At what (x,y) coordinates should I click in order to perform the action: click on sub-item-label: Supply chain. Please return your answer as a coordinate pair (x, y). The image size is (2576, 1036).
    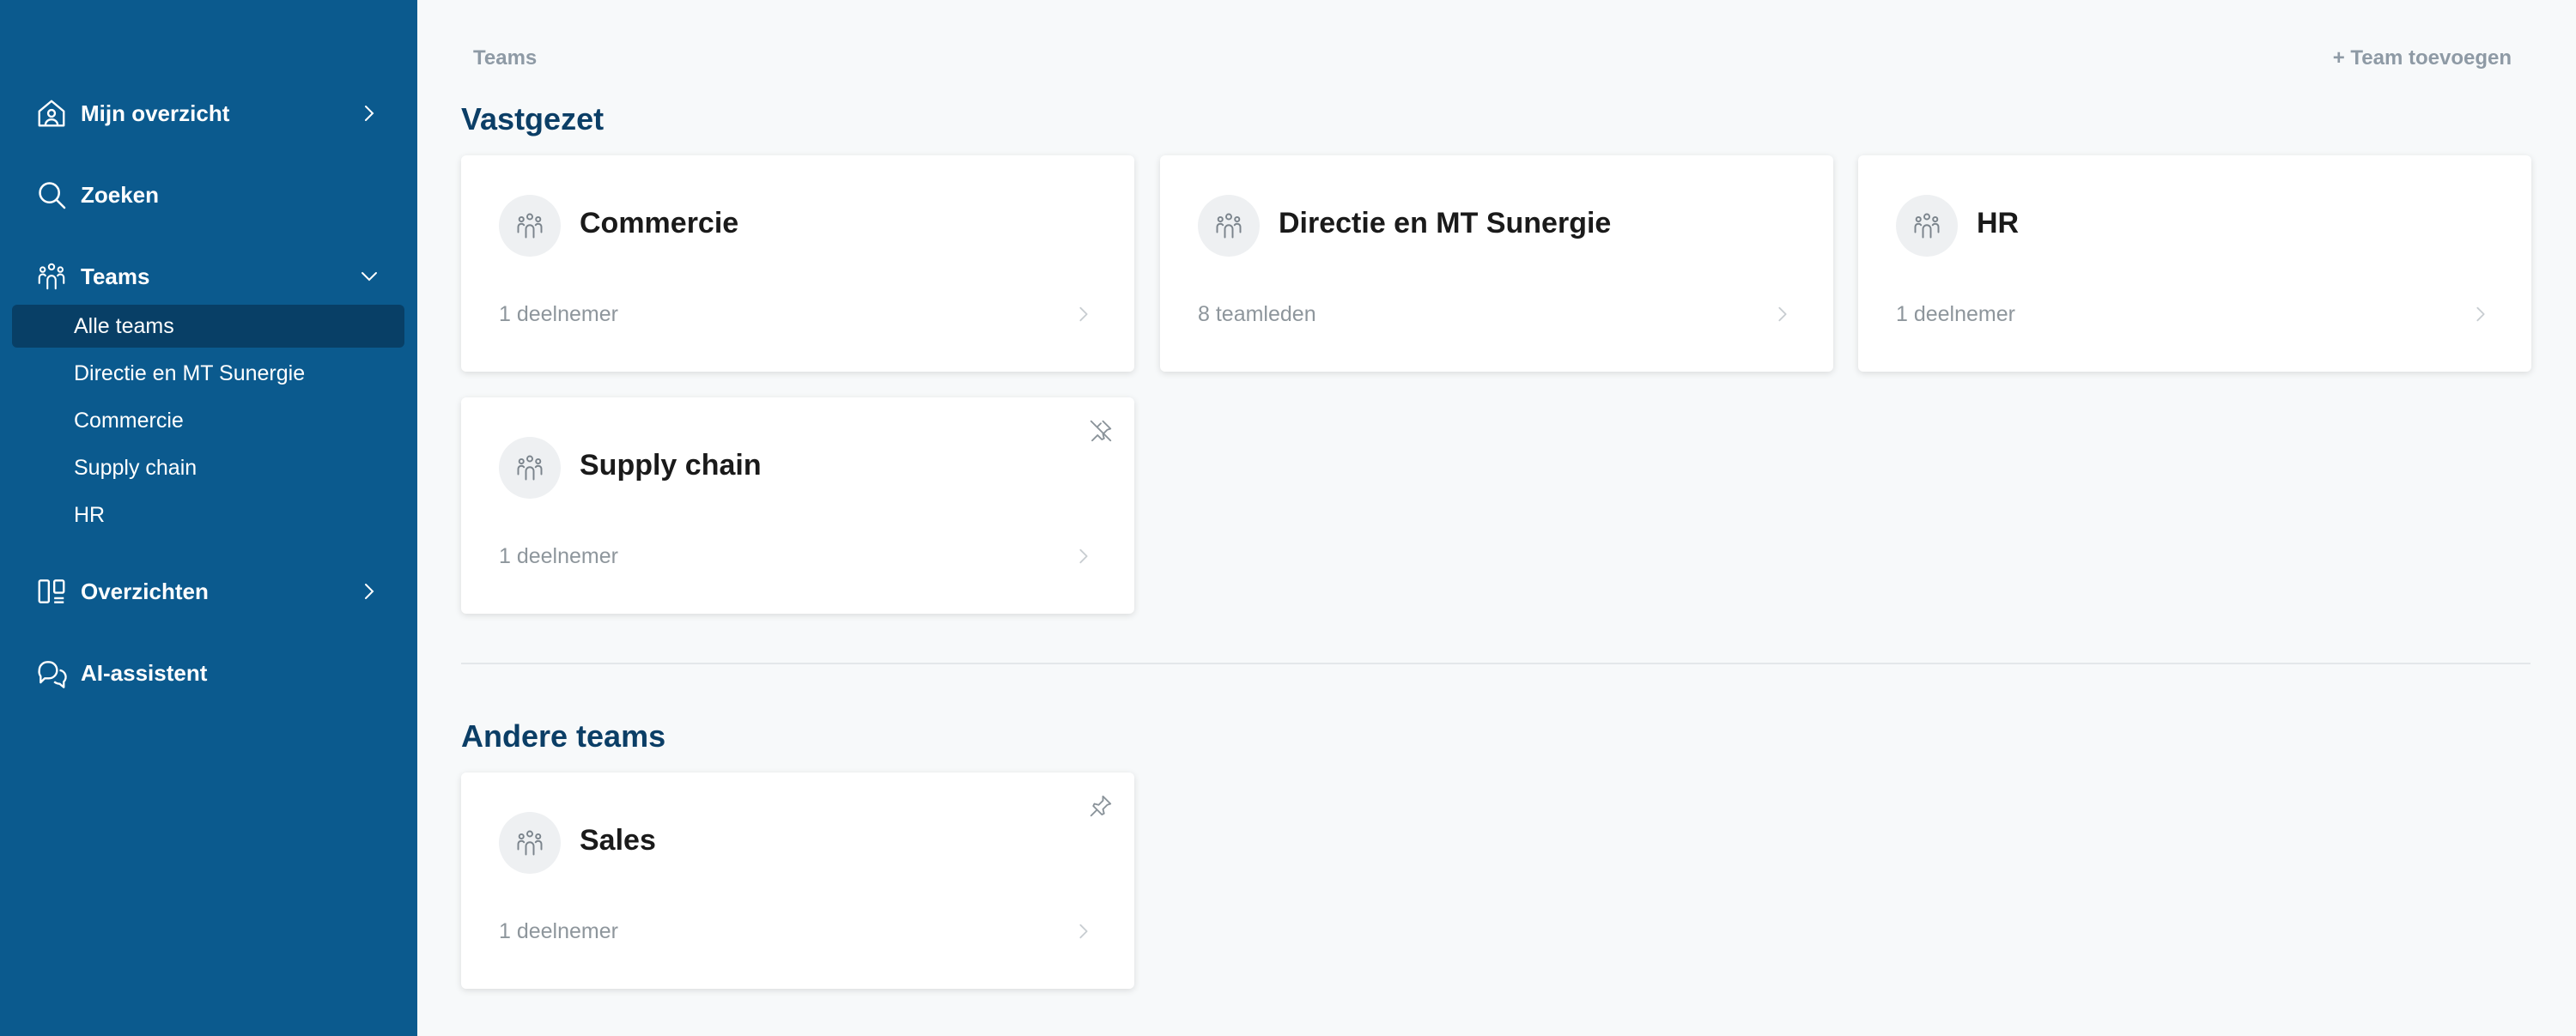
    Looking at the image, I should click on (135, 467).